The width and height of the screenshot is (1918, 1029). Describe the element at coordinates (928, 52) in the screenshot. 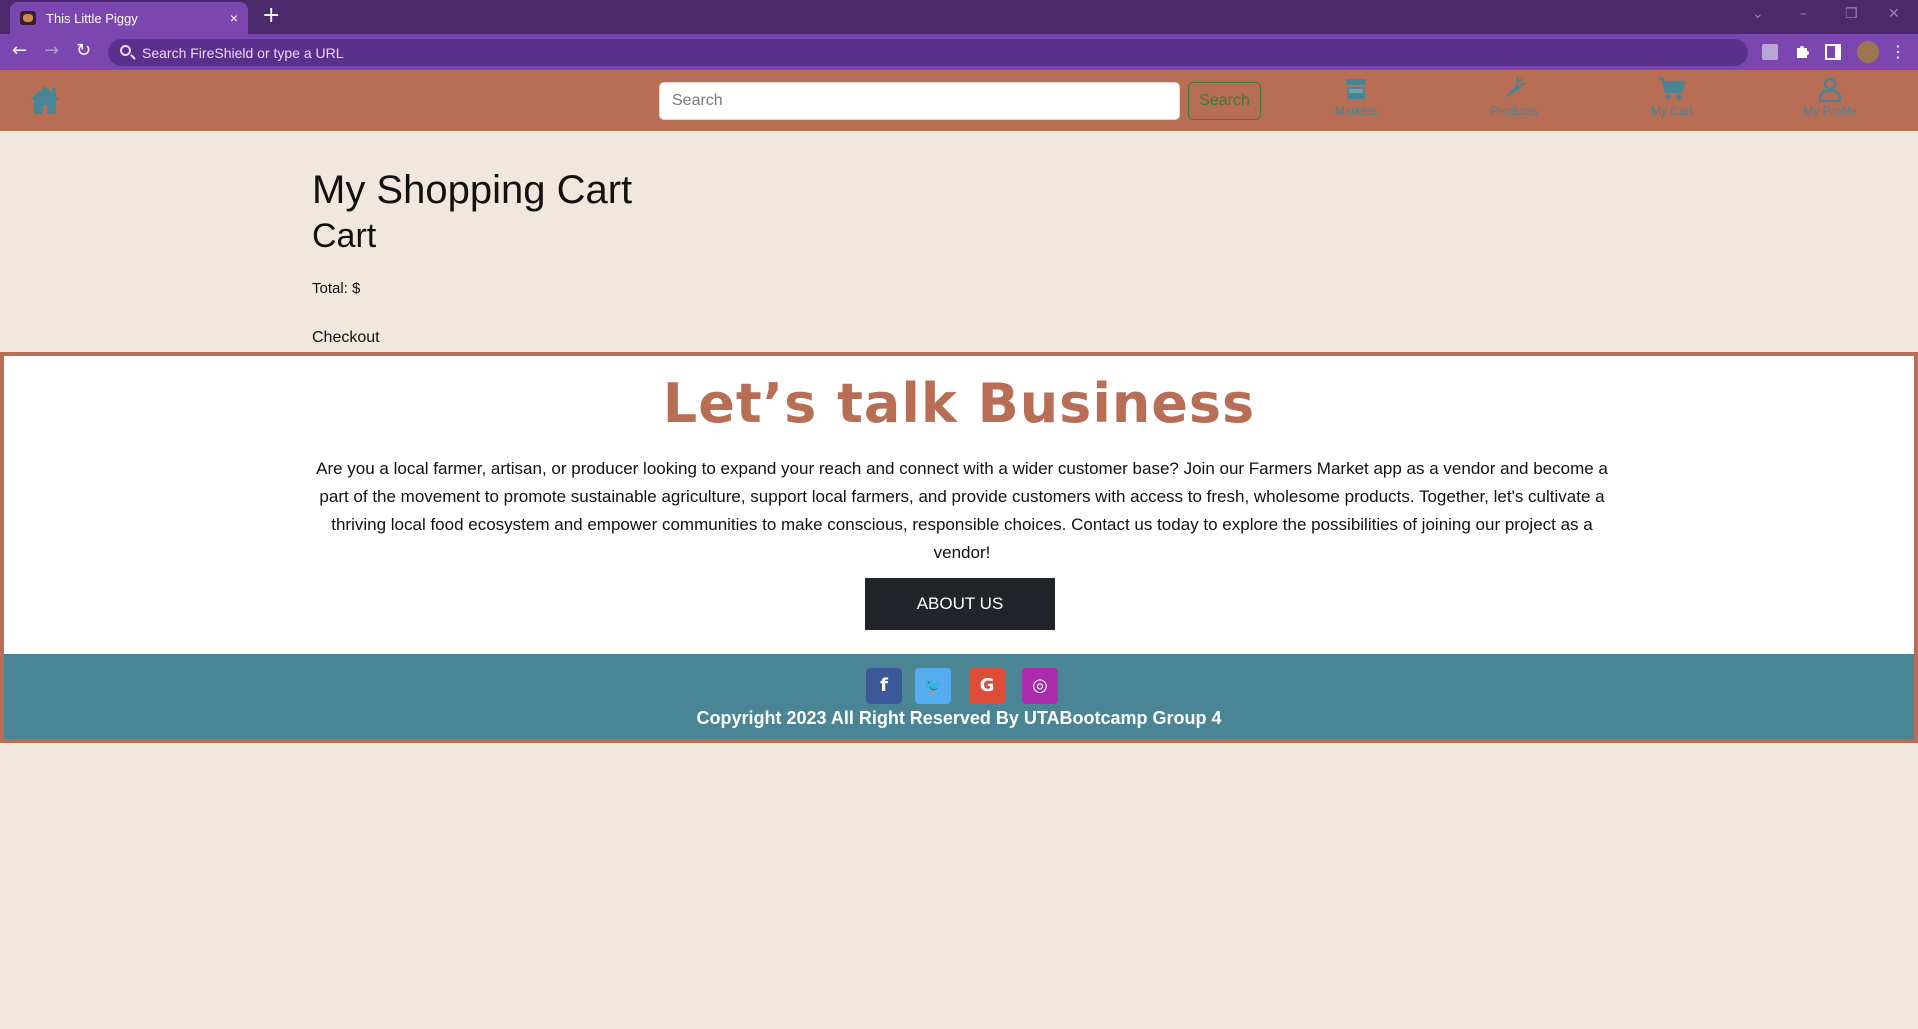

I see `address-bar: Search FireShield or type a URL` at that location.